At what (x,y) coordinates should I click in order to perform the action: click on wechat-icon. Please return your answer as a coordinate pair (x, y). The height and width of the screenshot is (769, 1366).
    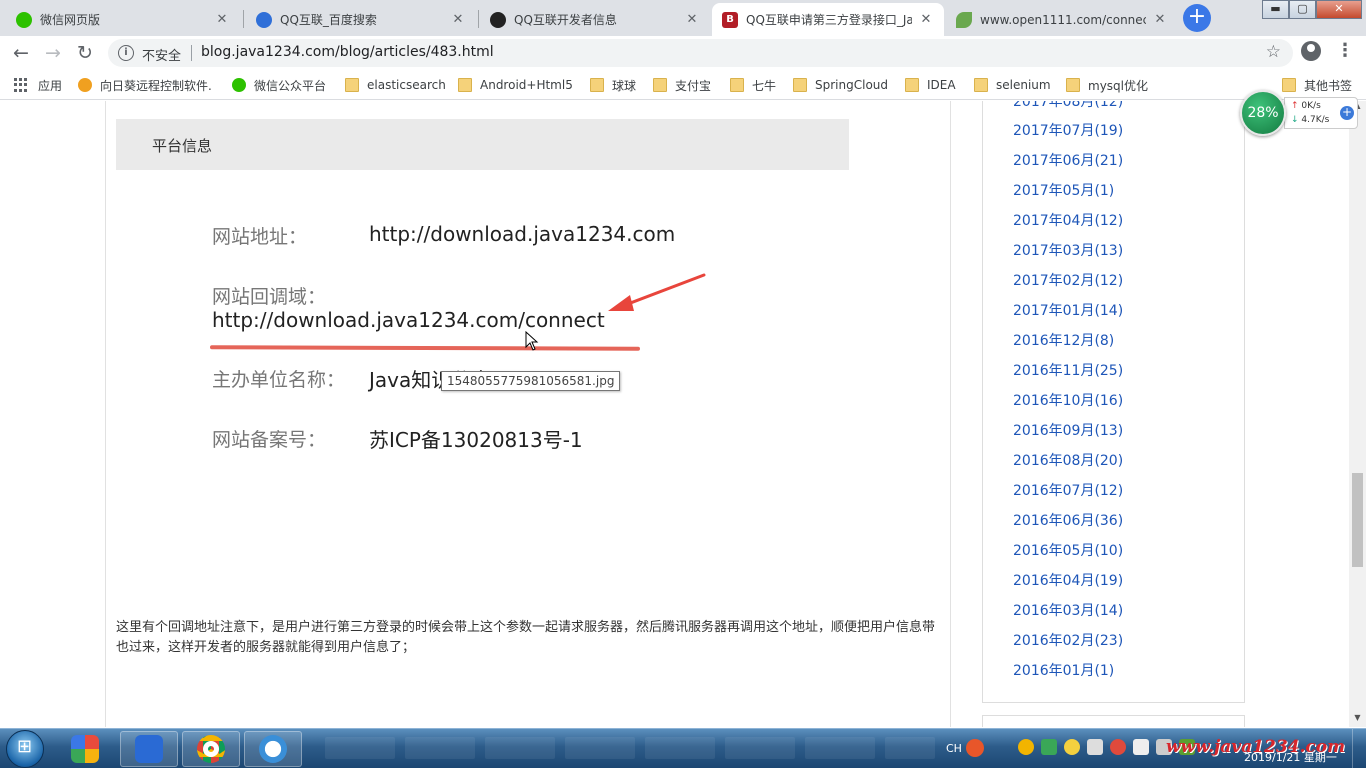
    Looking at the image, I should click on (239, 85).